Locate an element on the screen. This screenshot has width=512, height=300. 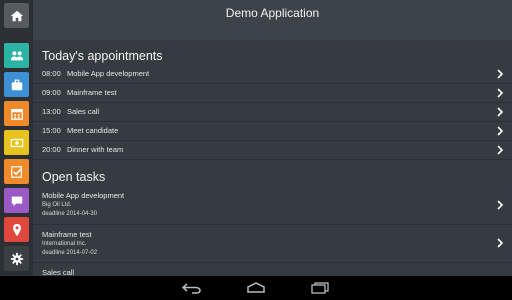
sidebar-item-contacts is located at coordinates (16, 55).